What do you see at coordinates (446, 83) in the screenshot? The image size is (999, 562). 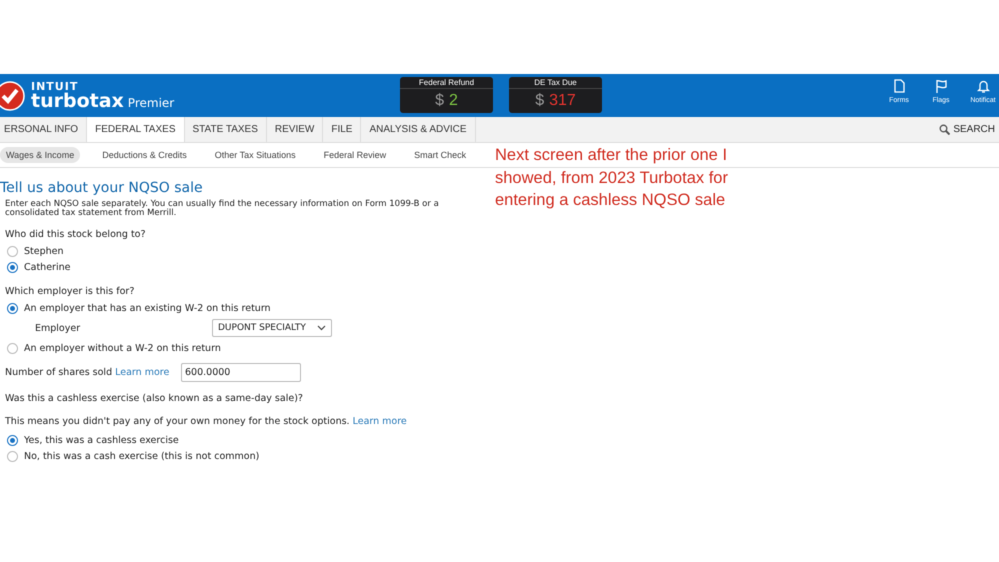 I see `summary-label: Federal Refund` at bounding box center [446, 83].